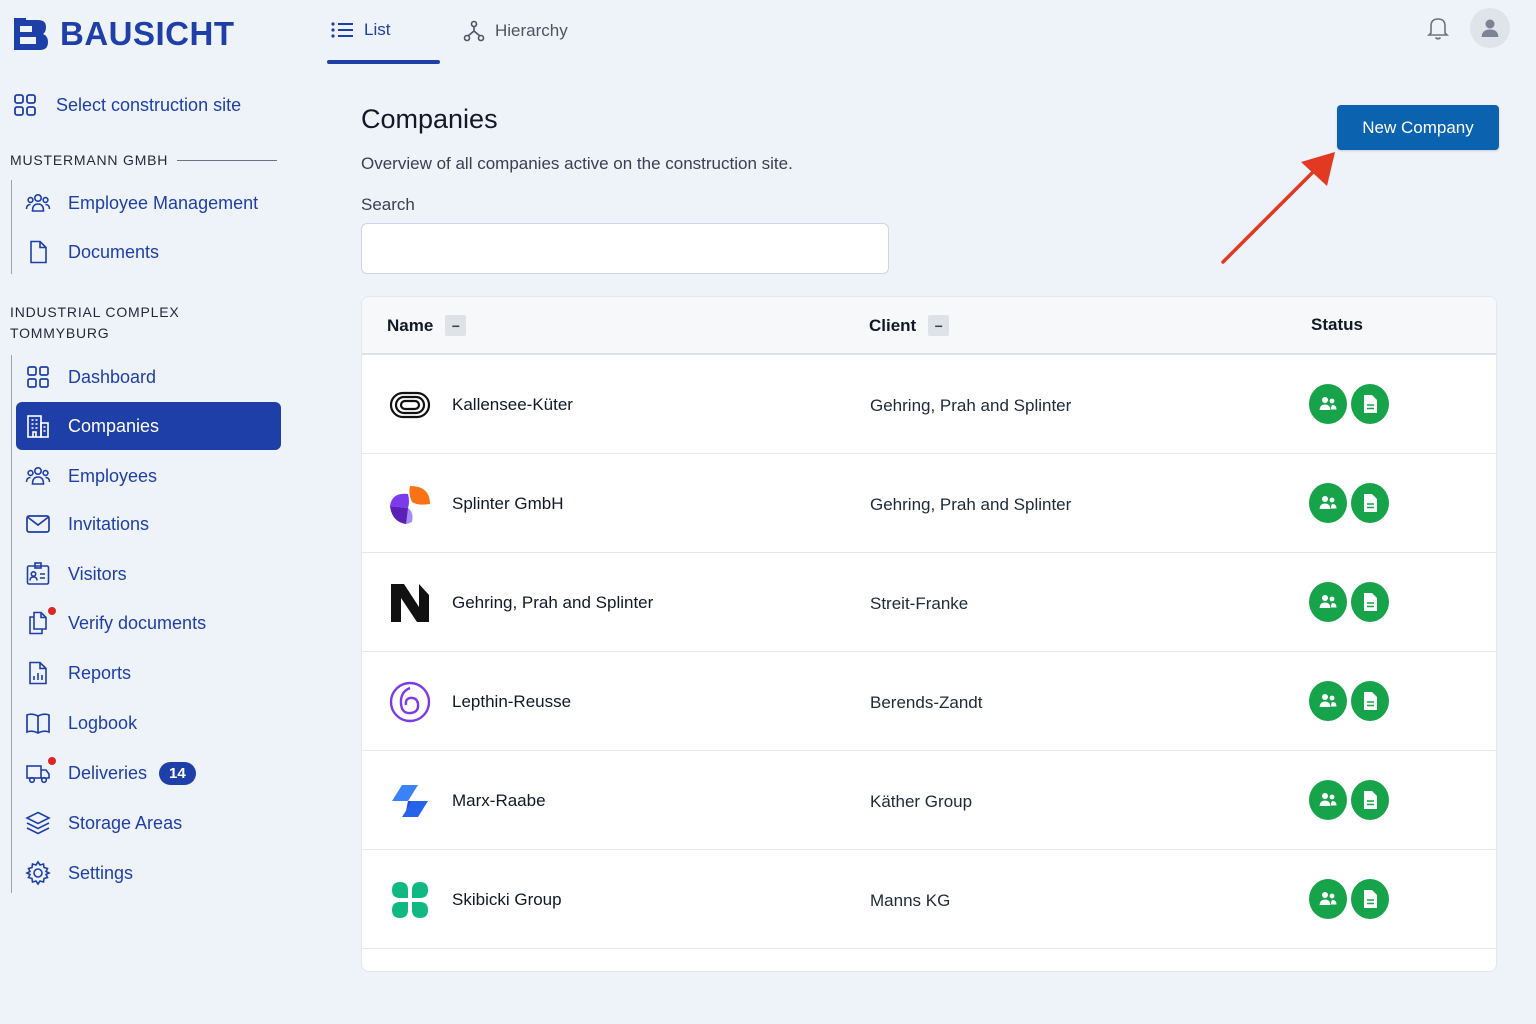  I want to click on site-section-label: INDUSTRIAL COMPLEX TOMMYBURG, so click(94, 323).